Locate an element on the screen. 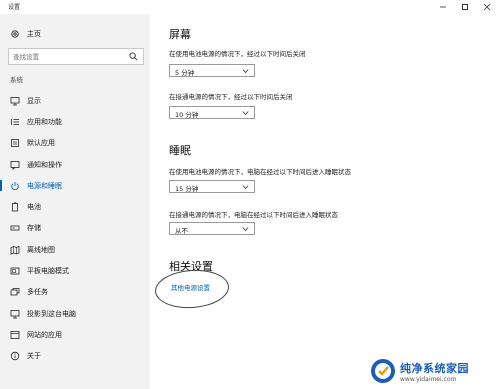  sidebar-item-label: 应用和功能 is located at coordinates (44, 121).